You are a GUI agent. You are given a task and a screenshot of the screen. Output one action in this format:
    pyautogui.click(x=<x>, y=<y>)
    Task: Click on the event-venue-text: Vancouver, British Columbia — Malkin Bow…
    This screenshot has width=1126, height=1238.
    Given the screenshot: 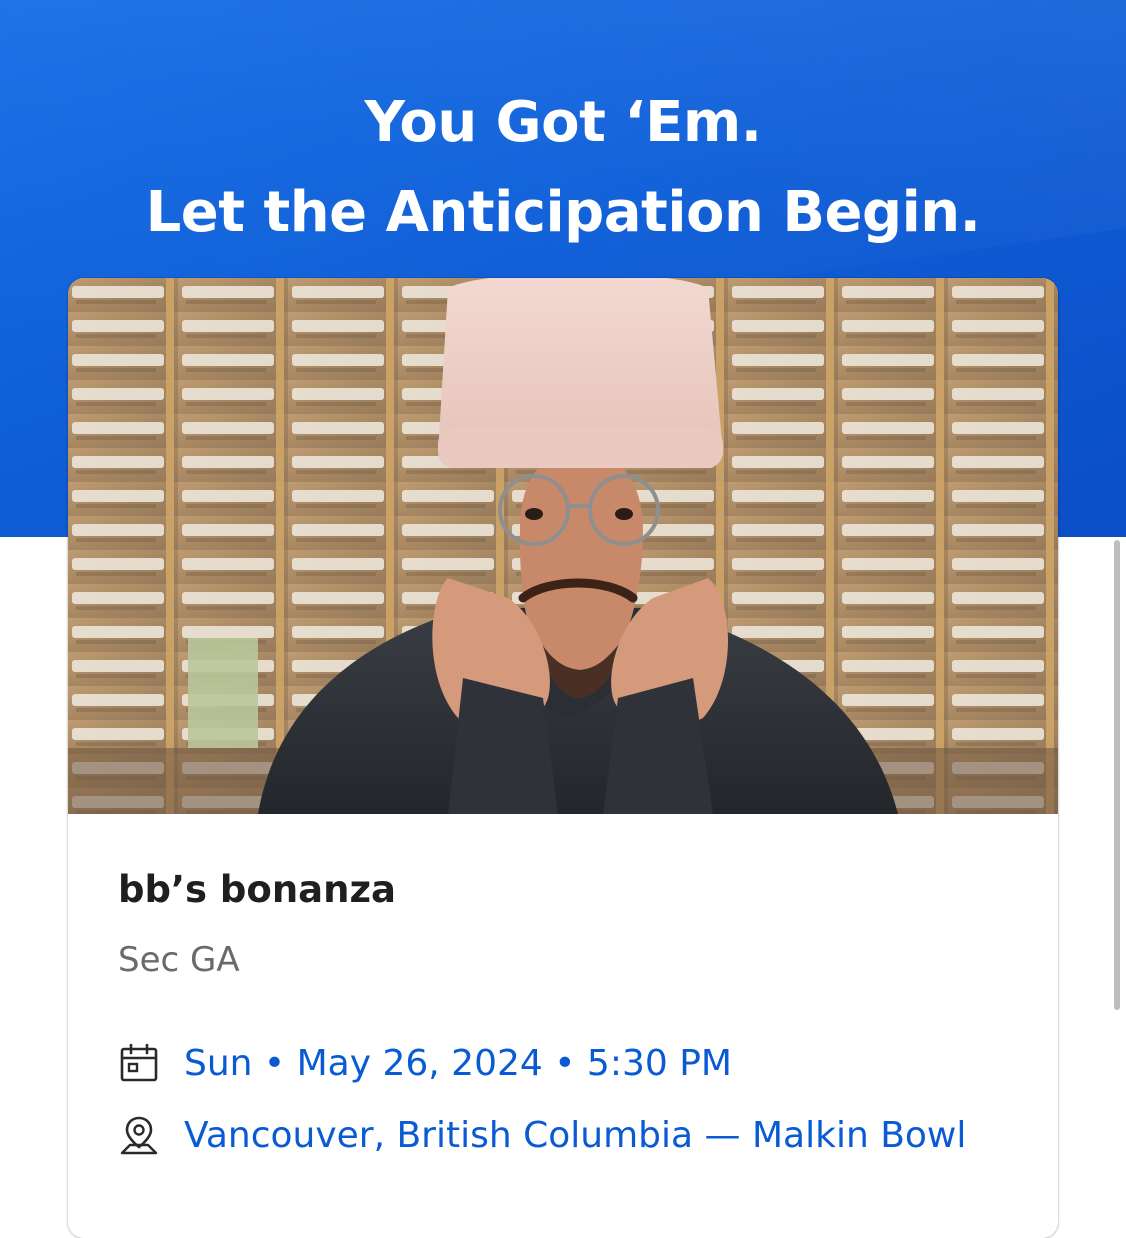 What is the action you would take?
    pyautogui.click(x=575, y=1135)
    